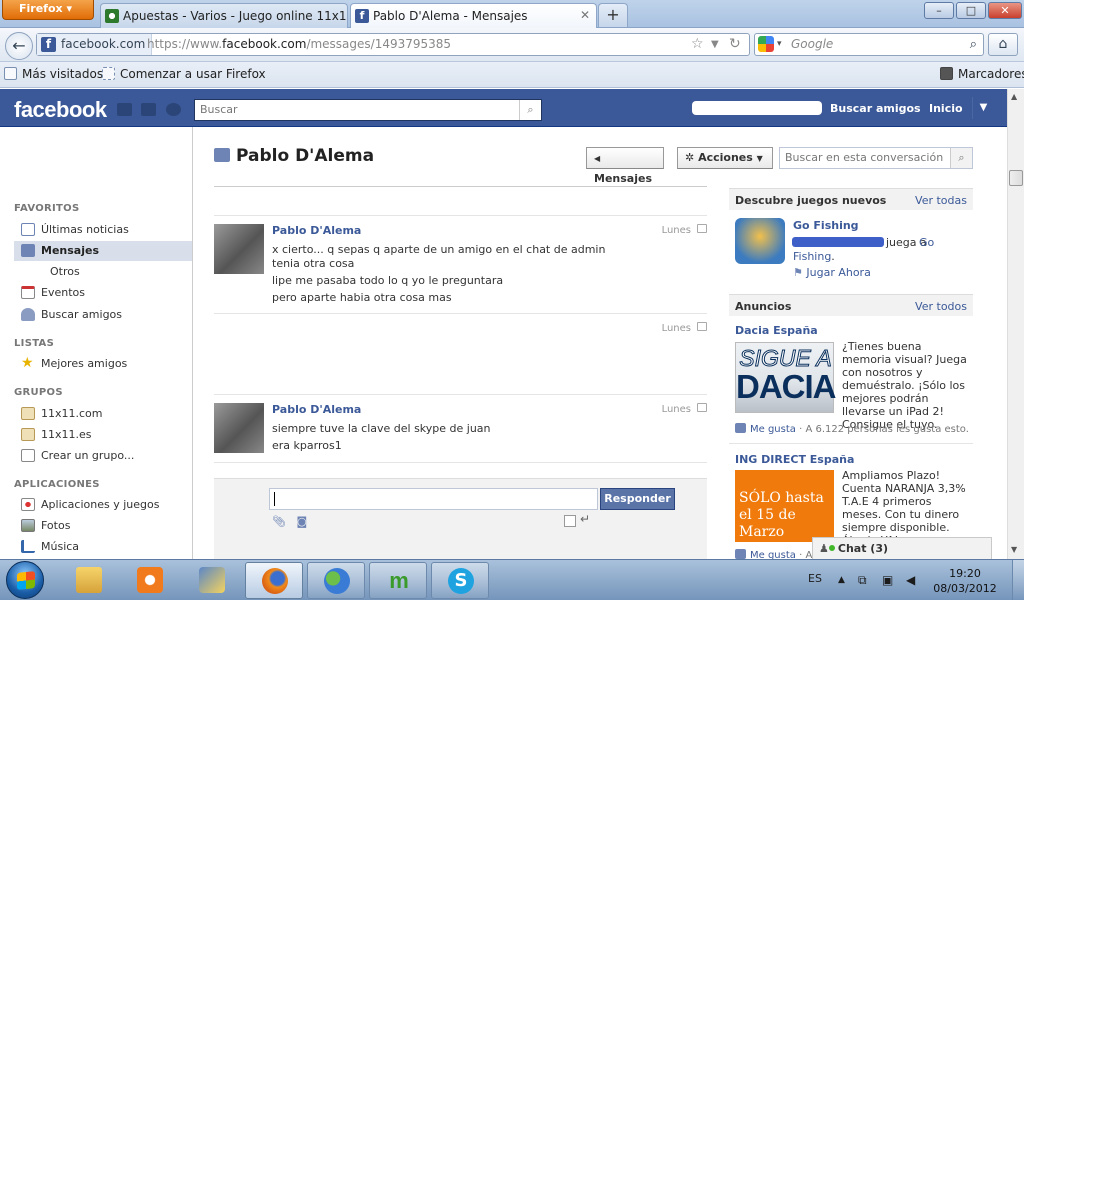 This screenshot has height=1200, width=1116. Describe the element at coordinates (362, 16) in the screenshot. I see `facebook-favicon-icon: f` at that location.